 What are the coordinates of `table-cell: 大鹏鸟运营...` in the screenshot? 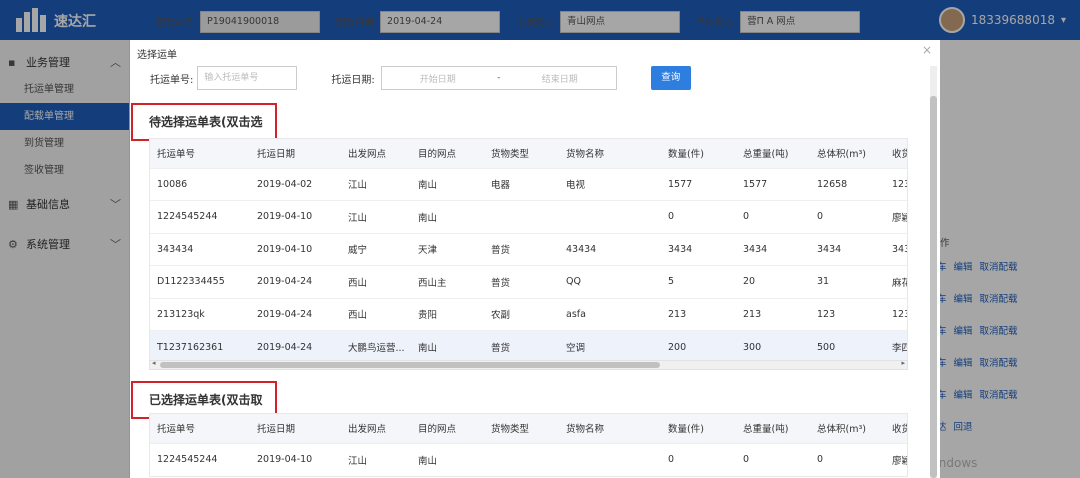 It's located at (376, 346).